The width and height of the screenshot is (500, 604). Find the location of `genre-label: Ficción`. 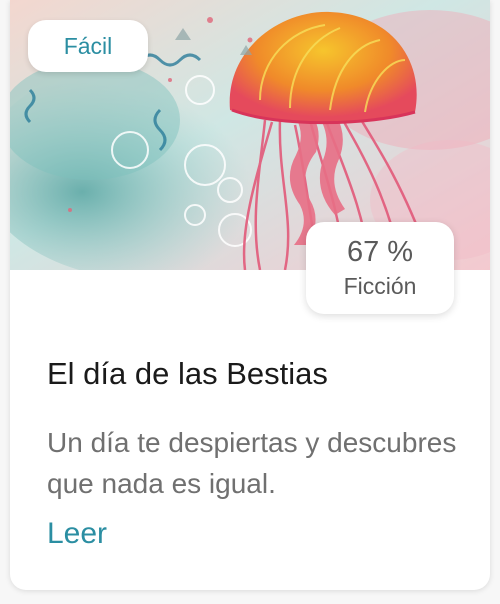

genre-label: Ficción is located at coordinates (380, 286).